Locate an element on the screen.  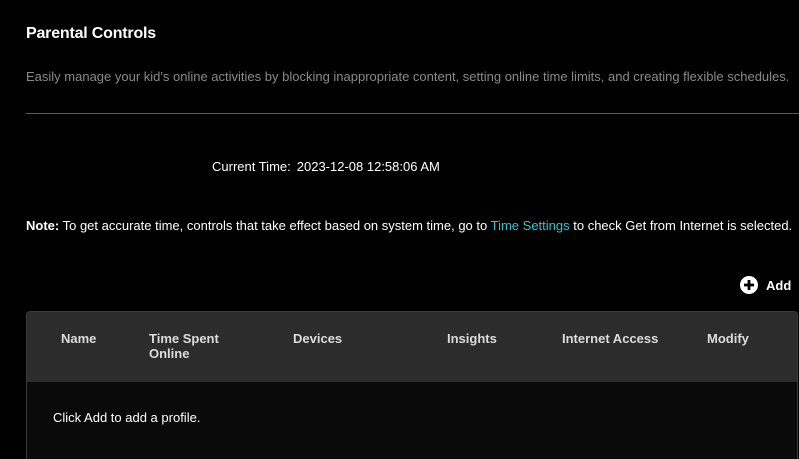
time-settings-link: Time Settings is located at coordinates (530, 225).